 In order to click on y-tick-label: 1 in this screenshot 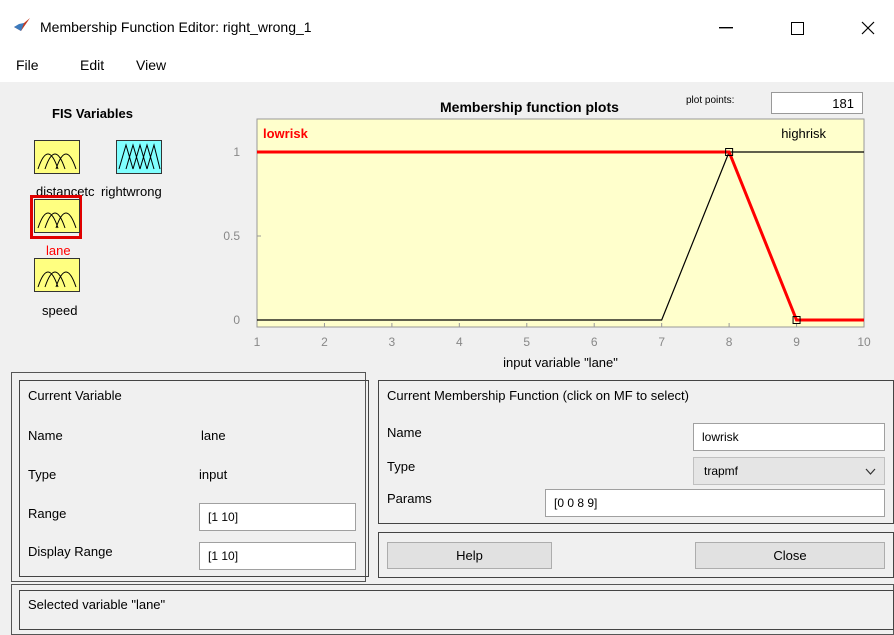, I will do `click(236, 152)`.